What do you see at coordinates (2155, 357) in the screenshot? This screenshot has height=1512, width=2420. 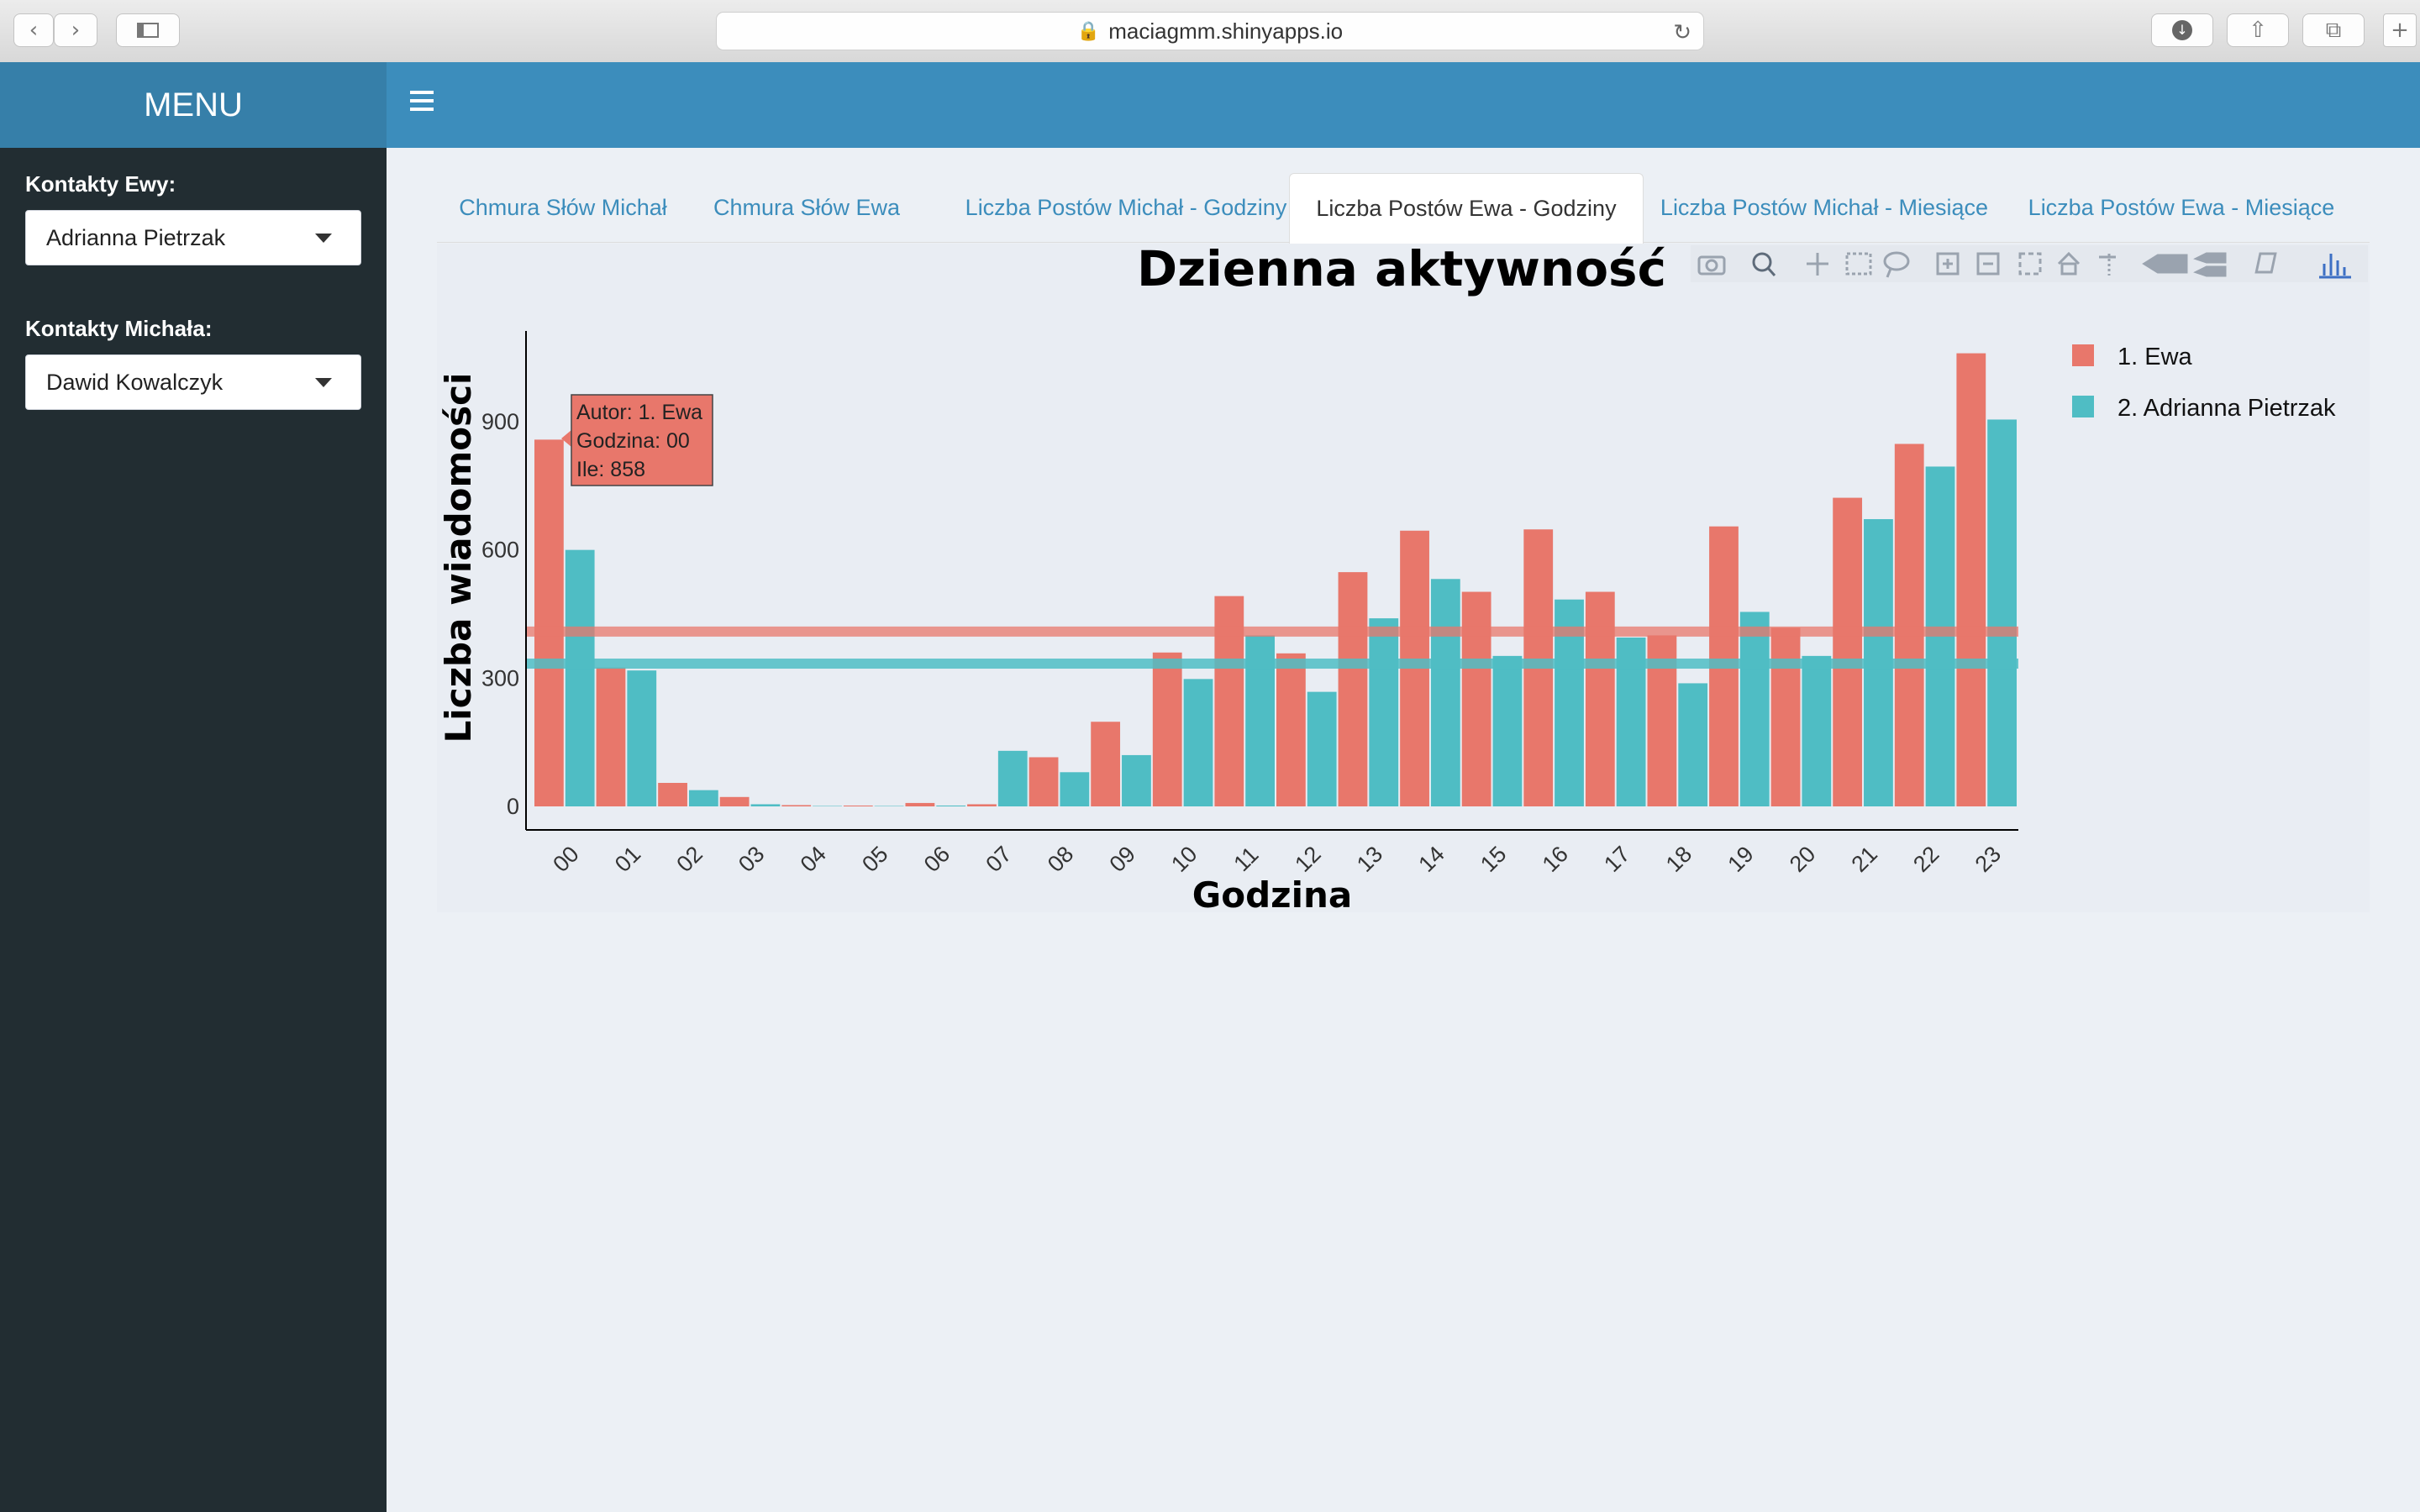 I see `legend-label: 1. Ewa` at bounding box center [2155, 357].